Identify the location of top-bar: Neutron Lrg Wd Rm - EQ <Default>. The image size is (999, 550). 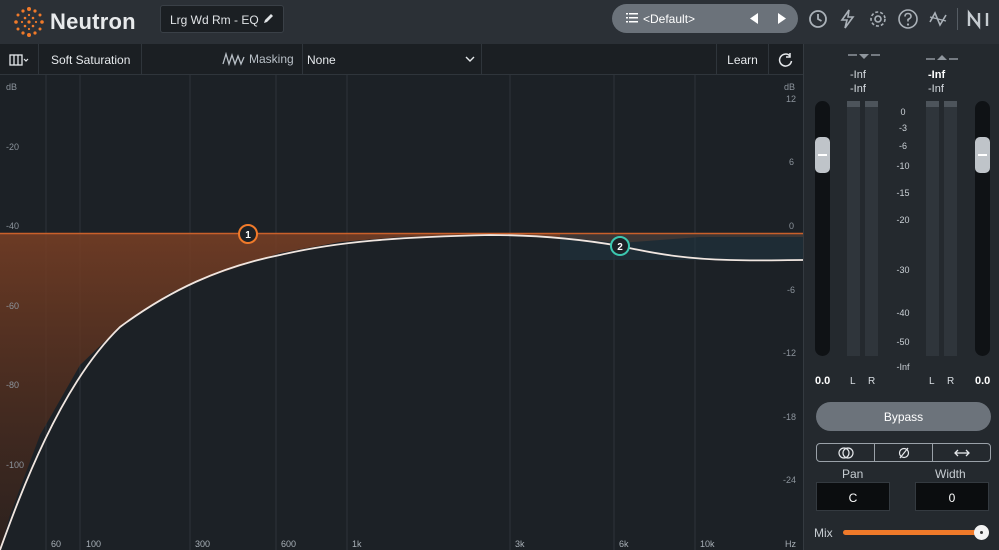
(499, 22).